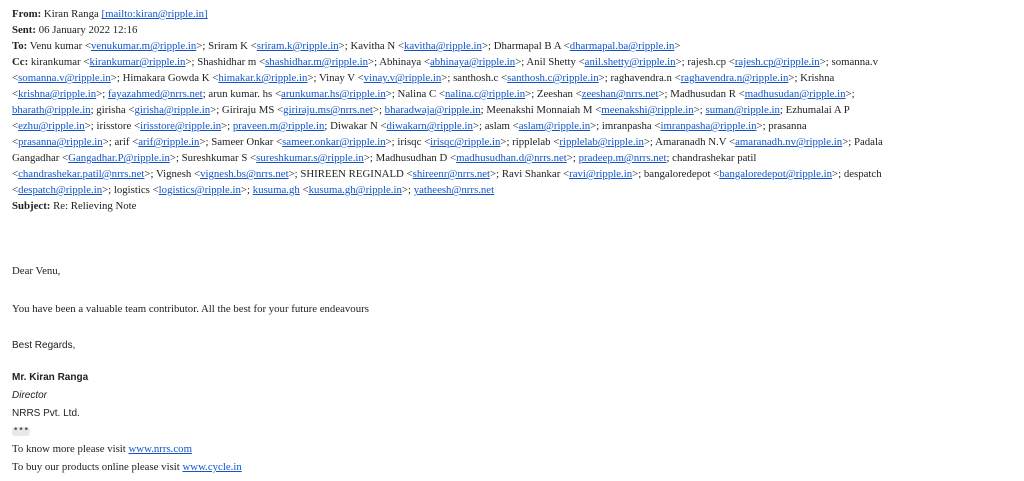  I want to click on cc-text: >; Shashidhar m <, so click(225, 62).